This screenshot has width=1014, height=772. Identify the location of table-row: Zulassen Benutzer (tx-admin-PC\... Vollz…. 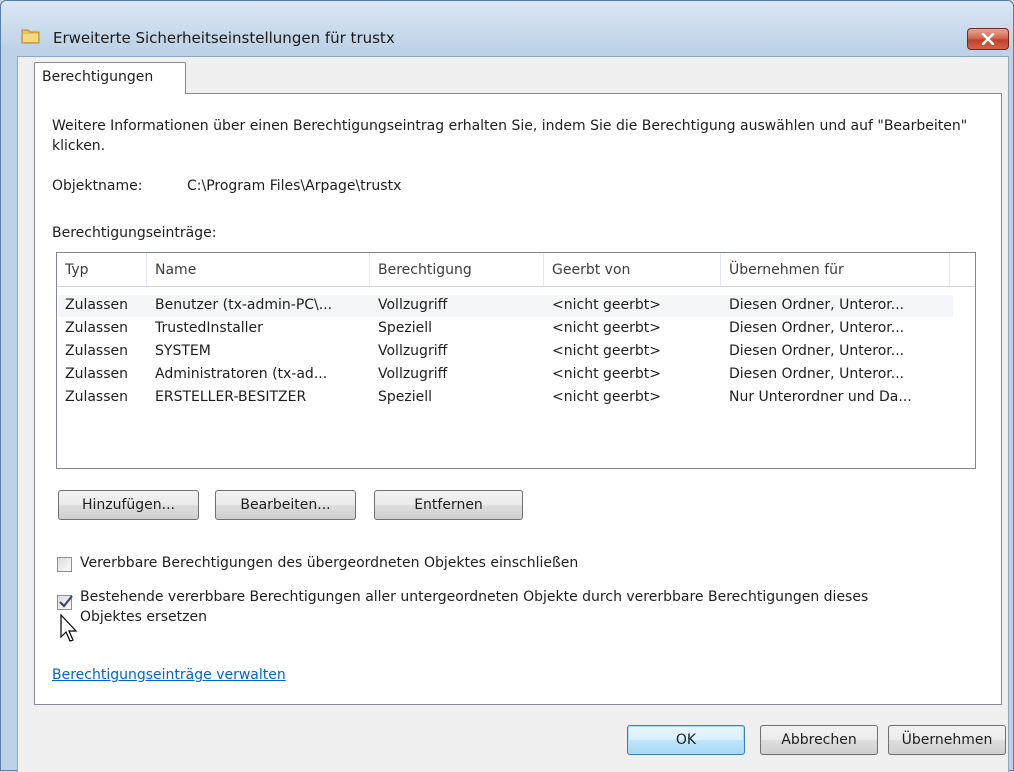
(505, 306).